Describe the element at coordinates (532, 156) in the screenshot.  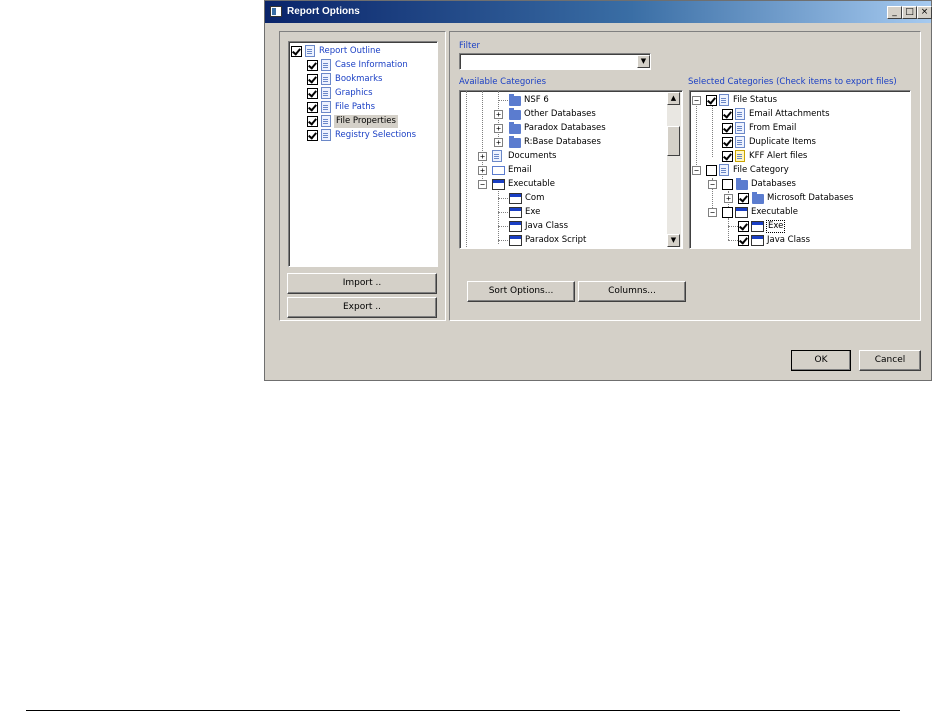
I see `category-label: Documents` at that location.